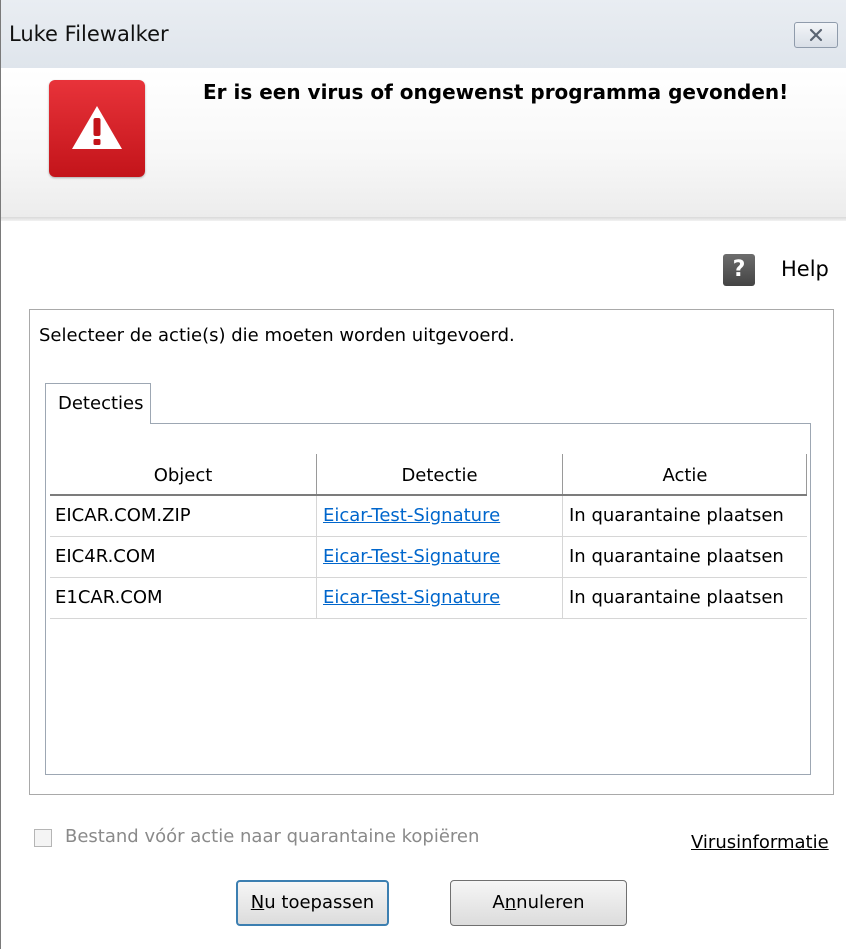 Image resolution: width=846 pixels, height=949 pixels. What do you see at coordinates (760, 842) in the screenshot?
I see `virusinfo-link: Virusinformatie` at bounding box center [760, 842].